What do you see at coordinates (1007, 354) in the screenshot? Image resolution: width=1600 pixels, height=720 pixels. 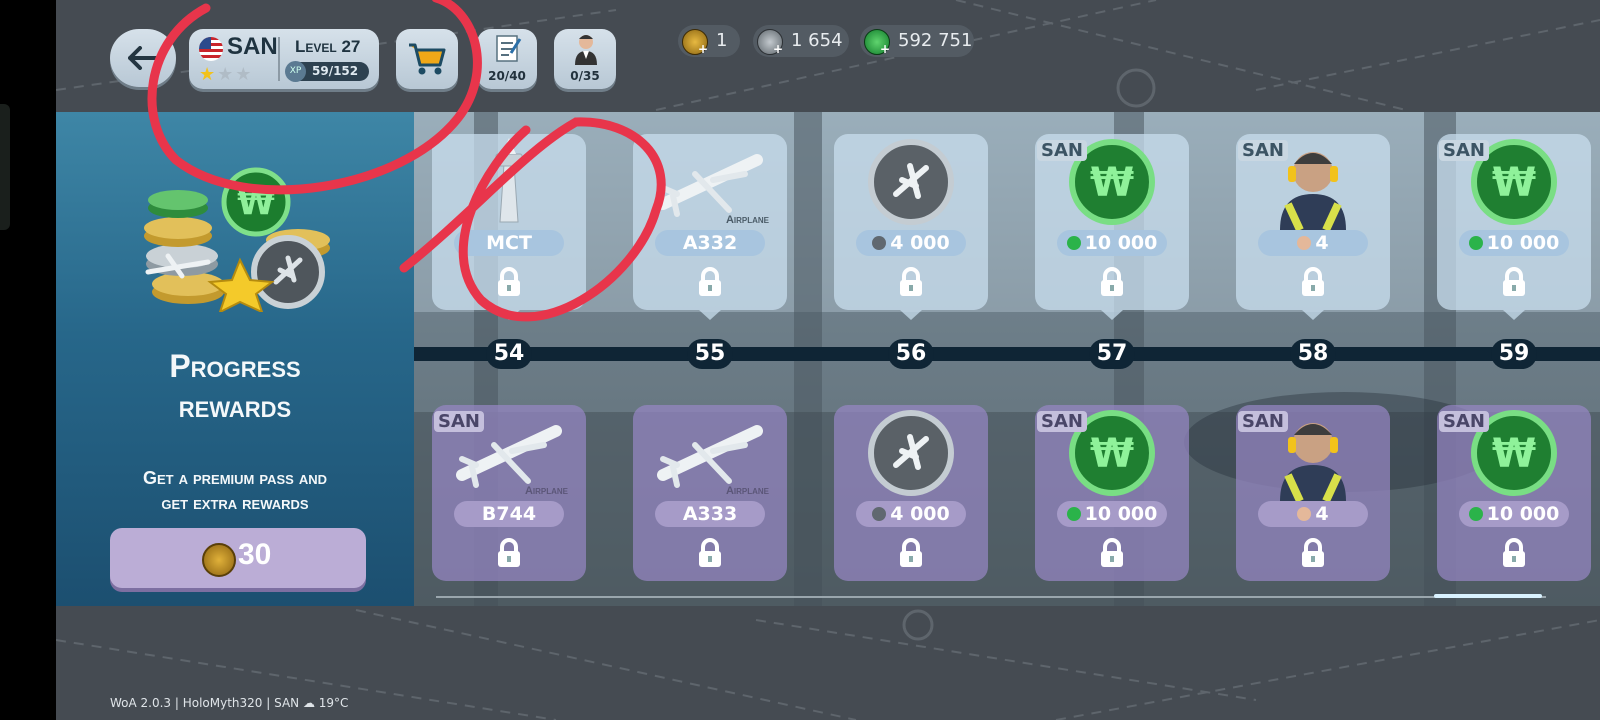 I see `level-progress-track` at bounding box center [1007, 354].